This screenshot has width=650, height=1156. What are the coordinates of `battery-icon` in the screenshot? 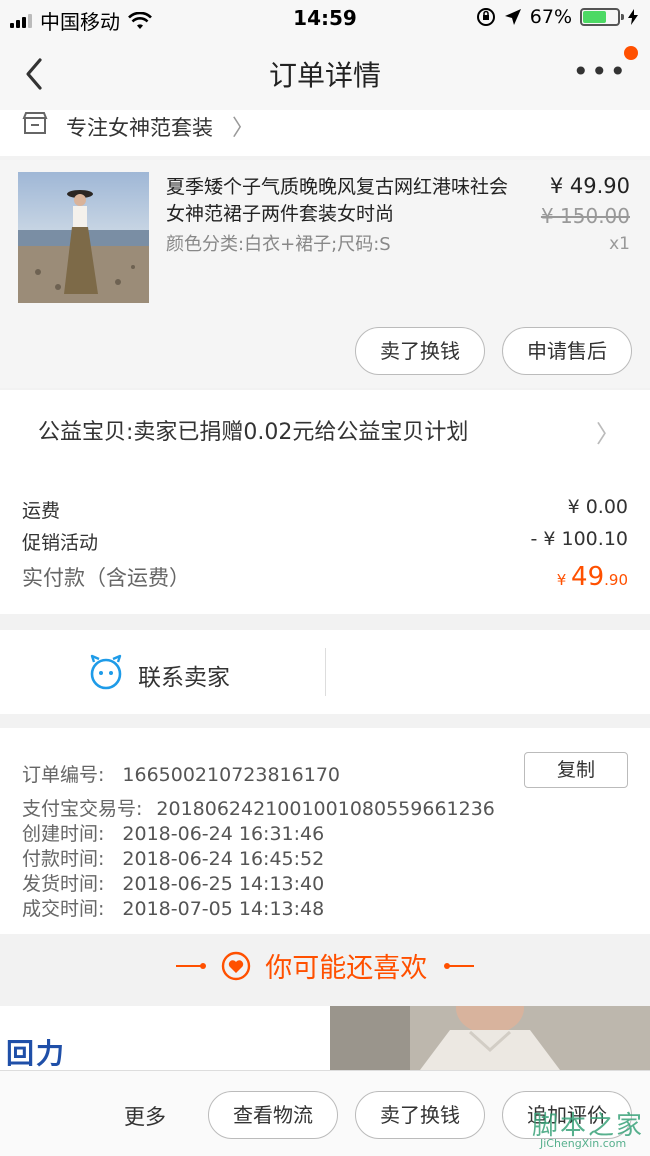 It's located at (602, 17).